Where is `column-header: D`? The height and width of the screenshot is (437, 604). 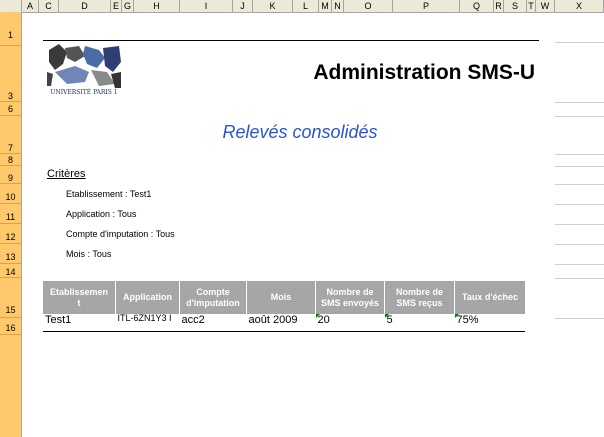 column-header: D is located at coordinates (85, 6).